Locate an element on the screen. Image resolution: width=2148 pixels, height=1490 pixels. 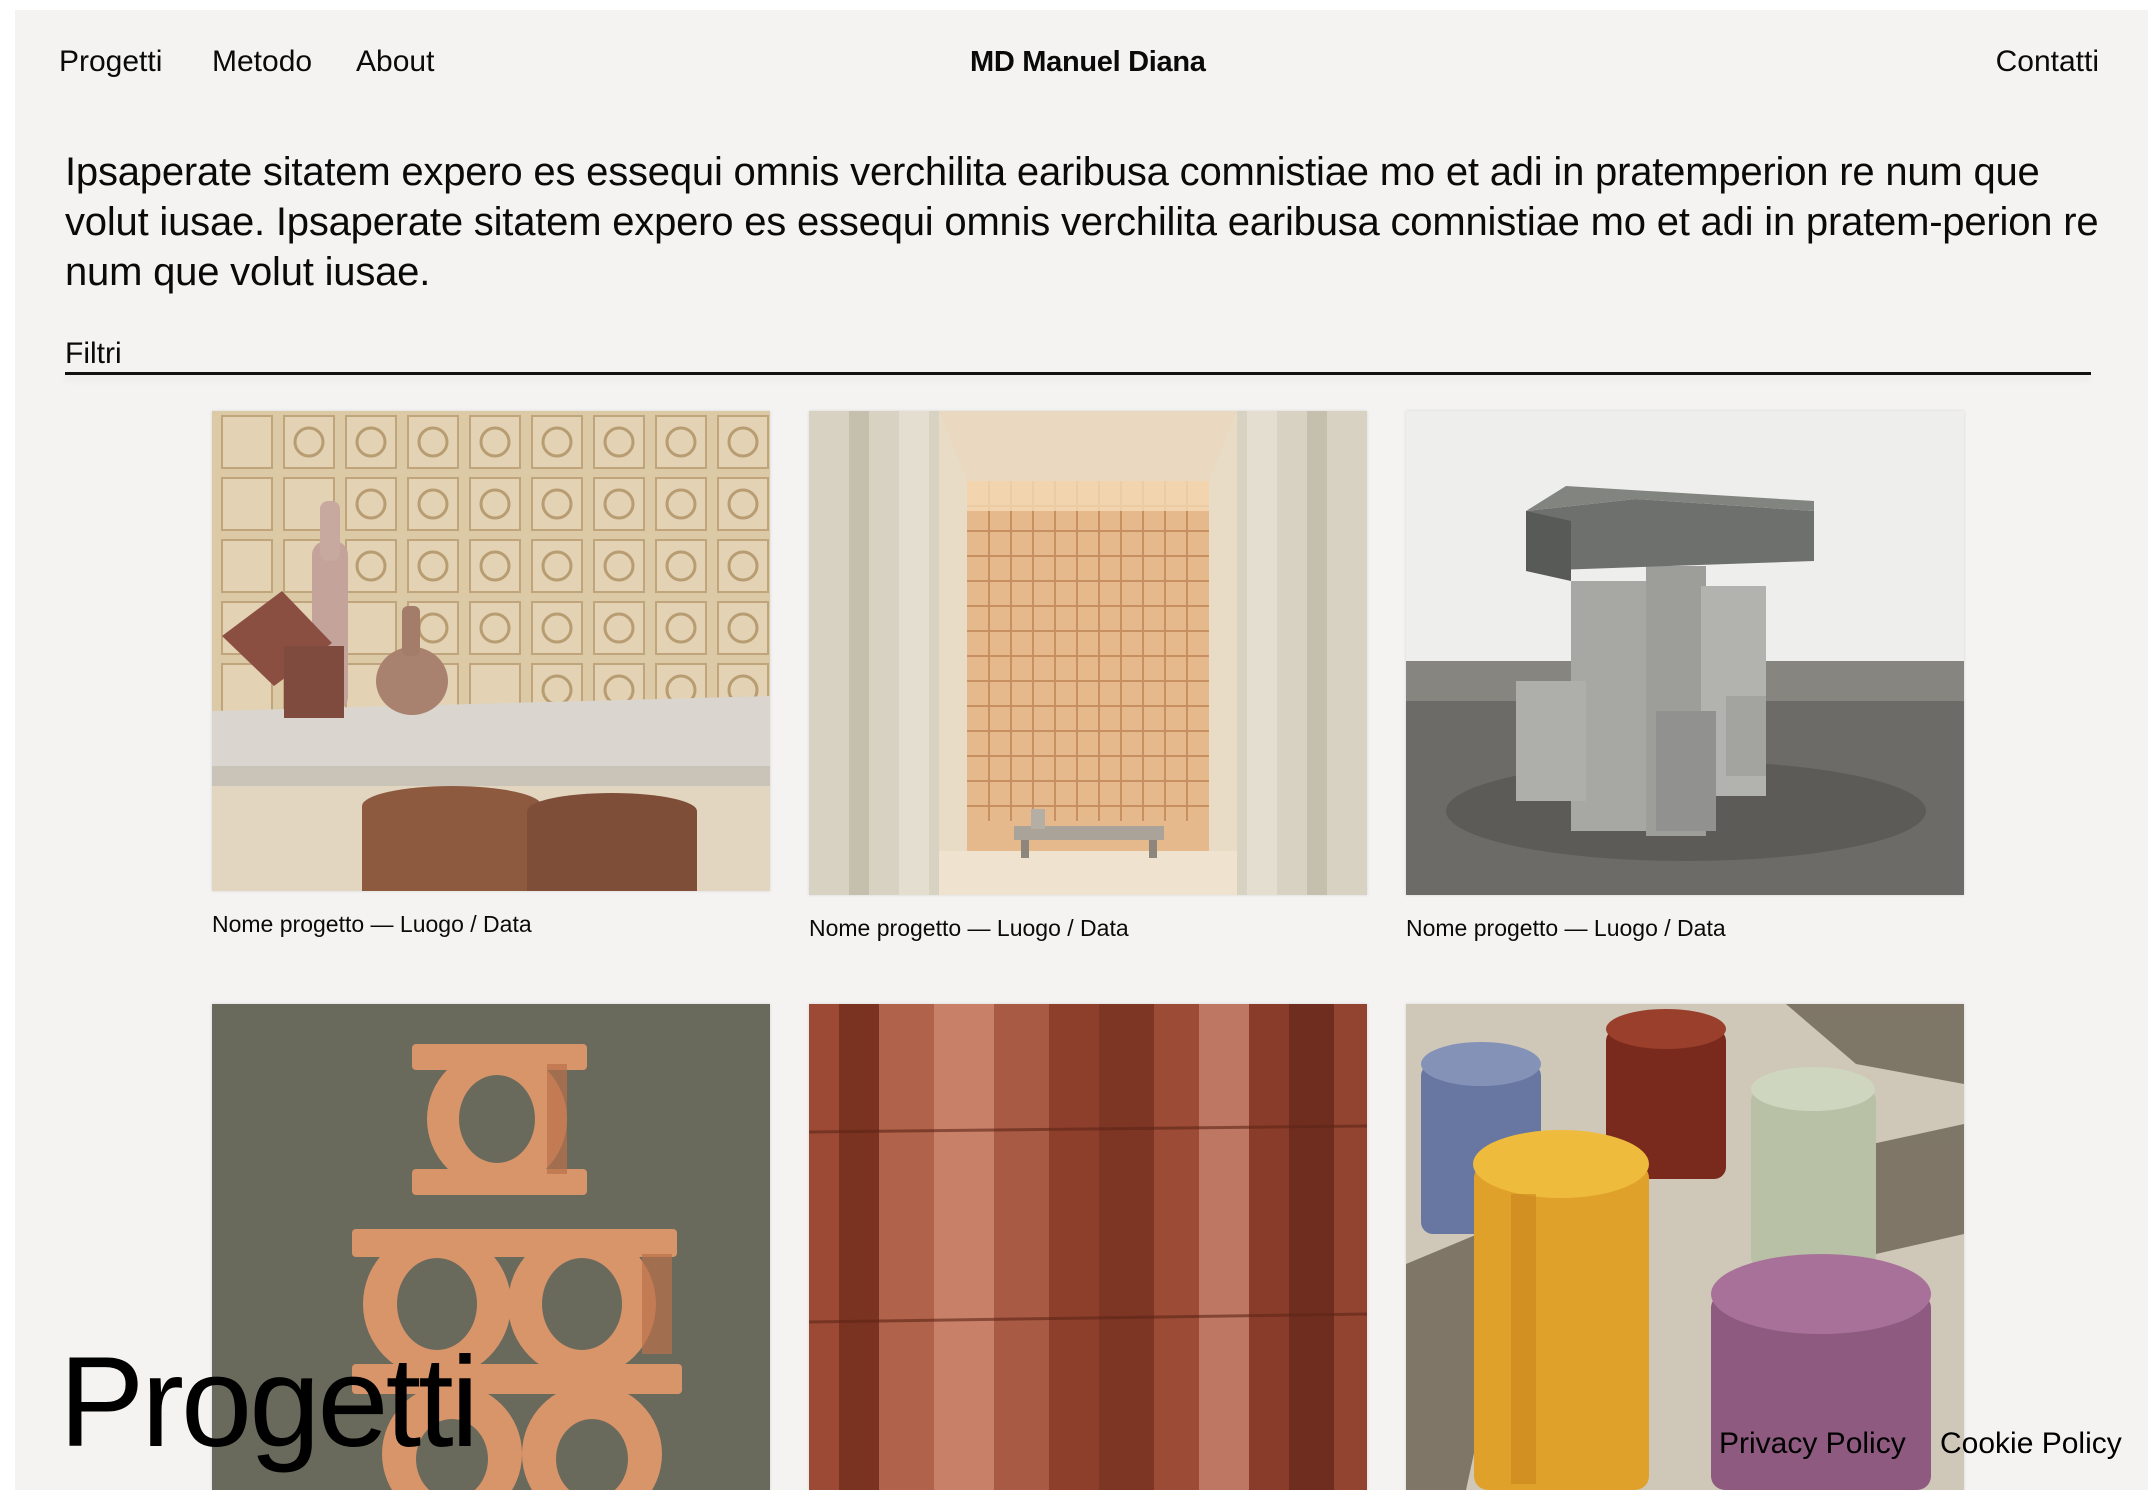
nav-link-metodo: Metodo is located at coordinates (262, 62).